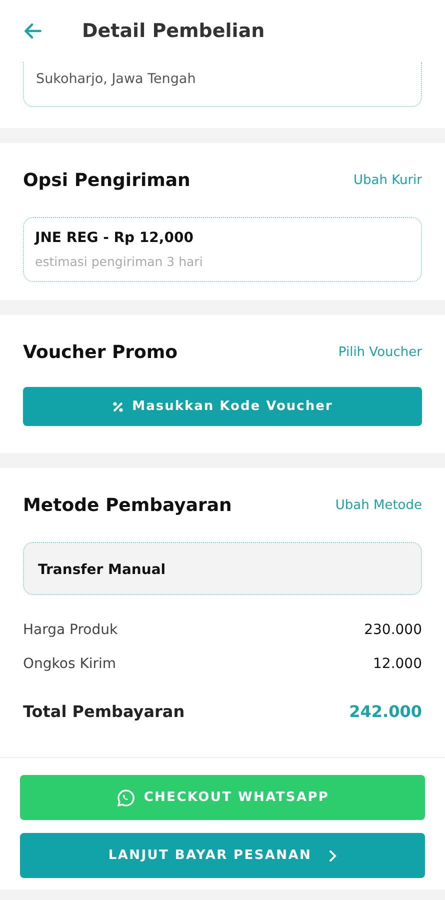 This screenshot has height=900, width=445. Describe the element at coordinates (100, 352) in the screenshot. I see `section-title: Voucher Promo` at that location.